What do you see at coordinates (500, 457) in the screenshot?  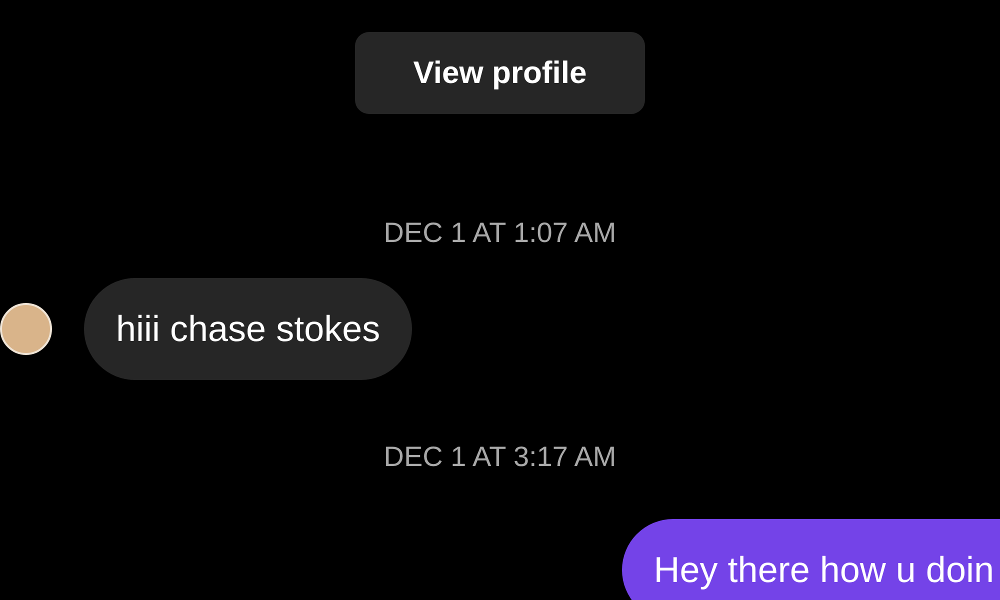 I see `message-timestamp: DEC 1 AT 3:17 AM` at bounding box center [500, 457].